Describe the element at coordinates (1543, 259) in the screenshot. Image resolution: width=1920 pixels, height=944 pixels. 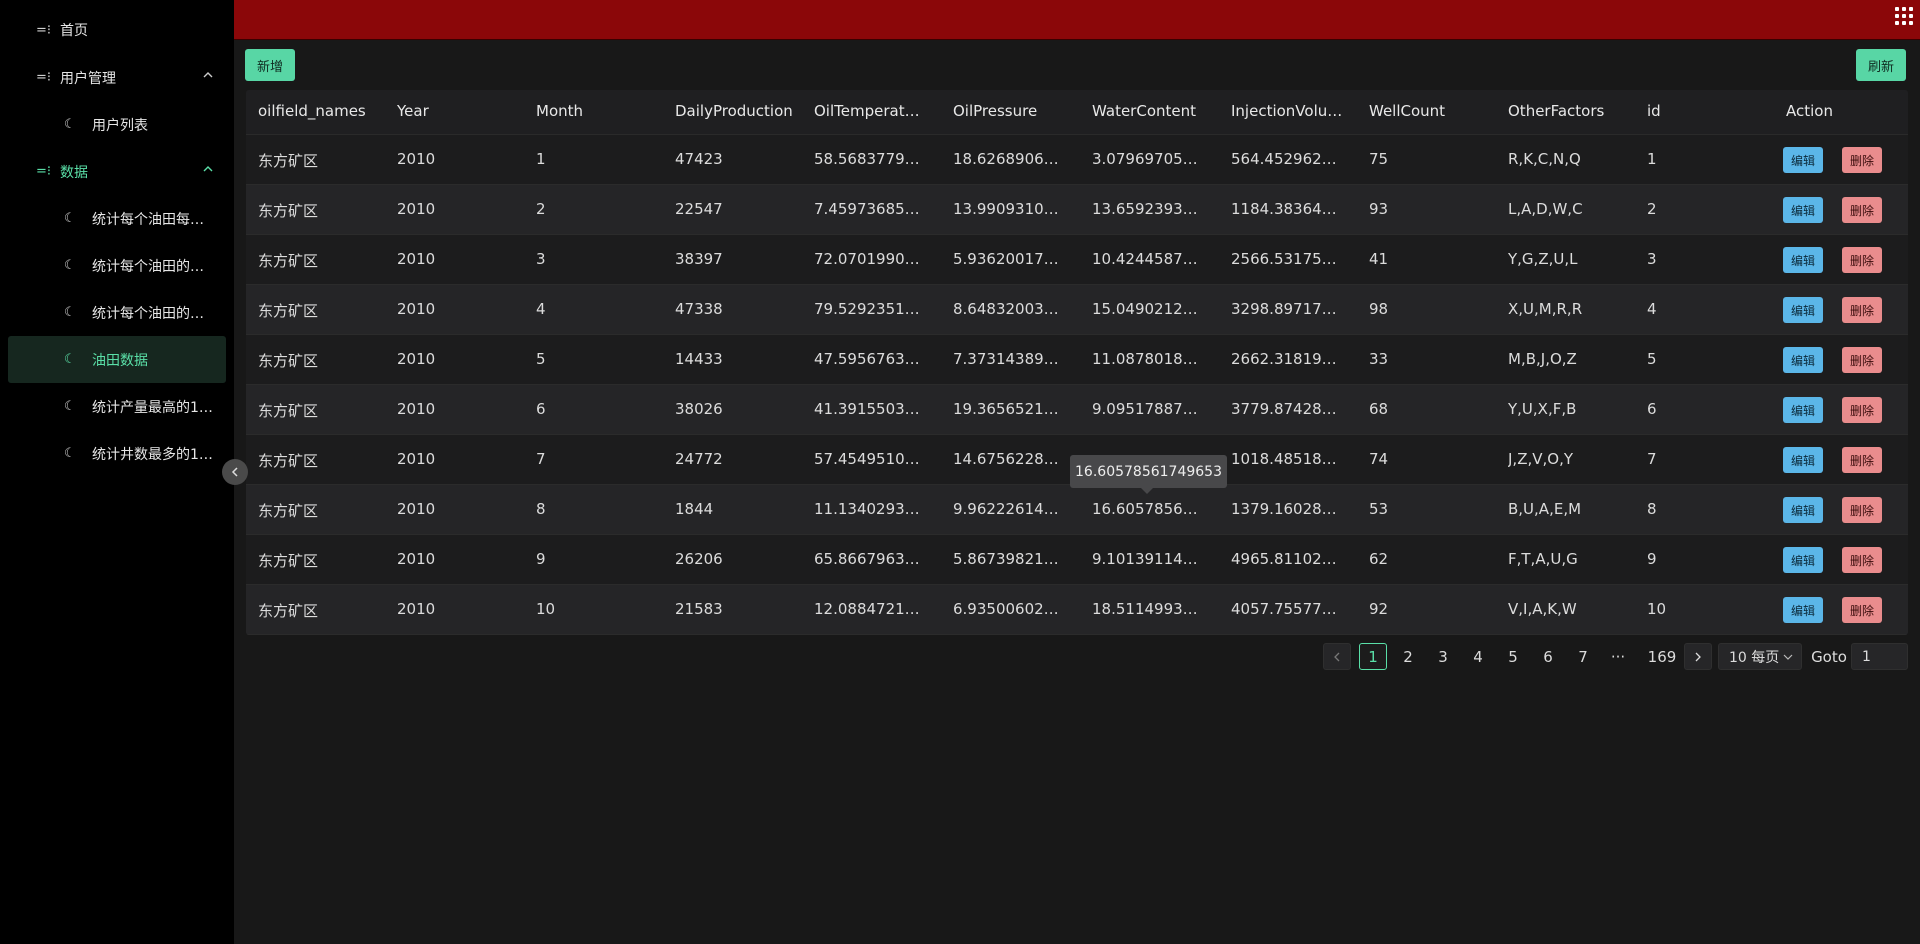
I see `table-cell: Y,G,Z,U,L` at that location.